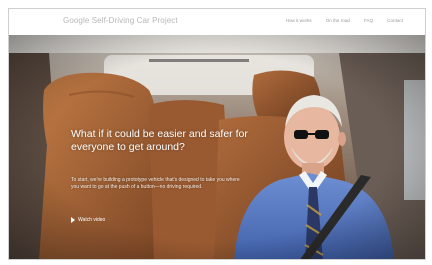  What do you see at coordinates (92, 220) in the screenshot?
I see `watch-video-label: Watch video` at bounding box center [92, 220].